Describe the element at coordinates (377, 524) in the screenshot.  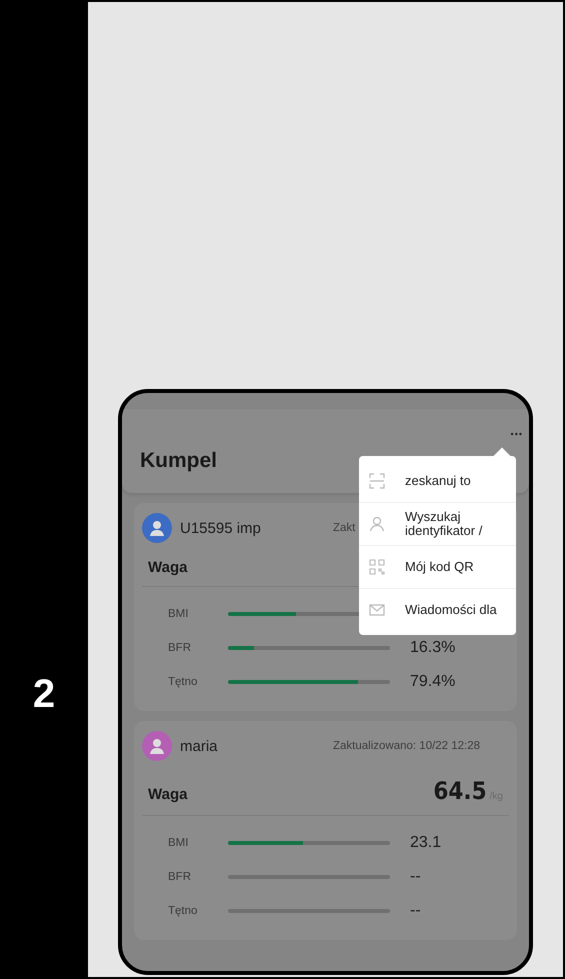
I see `person-icon` at that location.